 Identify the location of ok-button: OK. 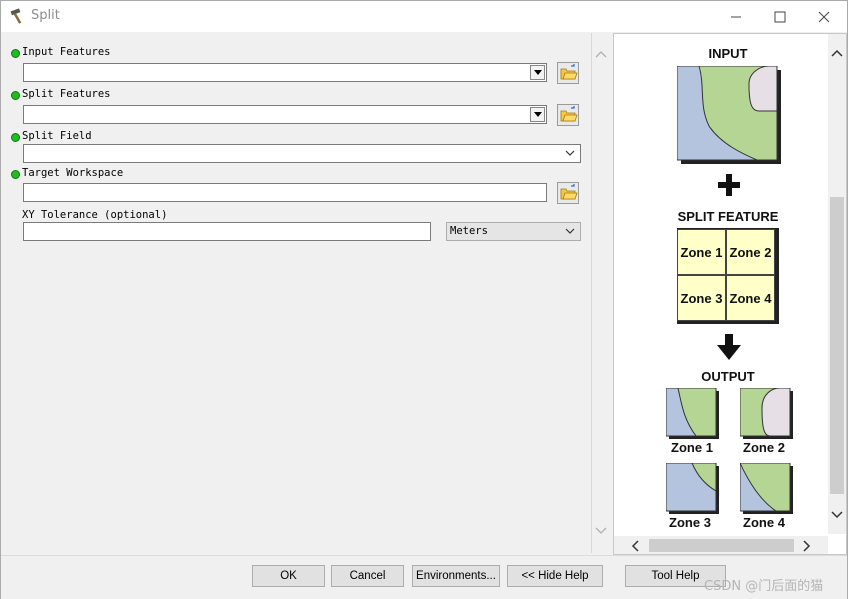
(288, 576).